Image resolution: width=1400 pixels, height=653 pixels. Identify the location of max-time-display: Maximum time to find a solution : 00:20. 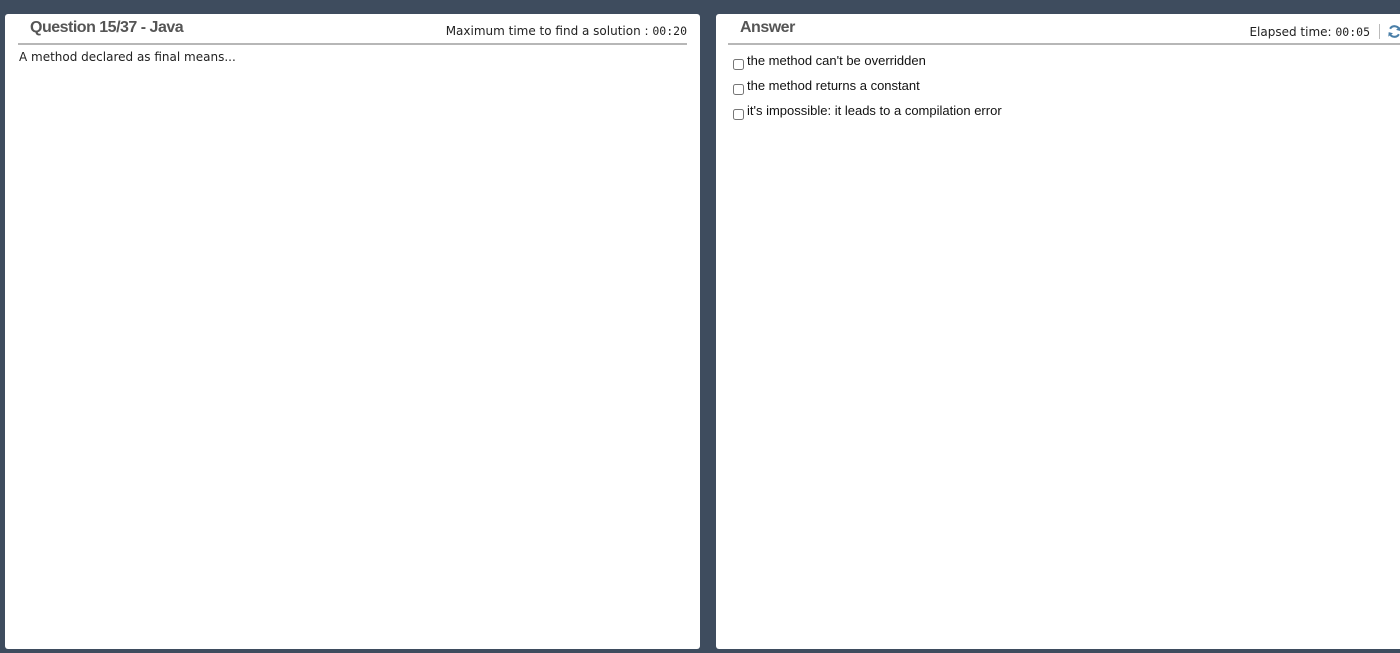
(566, 31).